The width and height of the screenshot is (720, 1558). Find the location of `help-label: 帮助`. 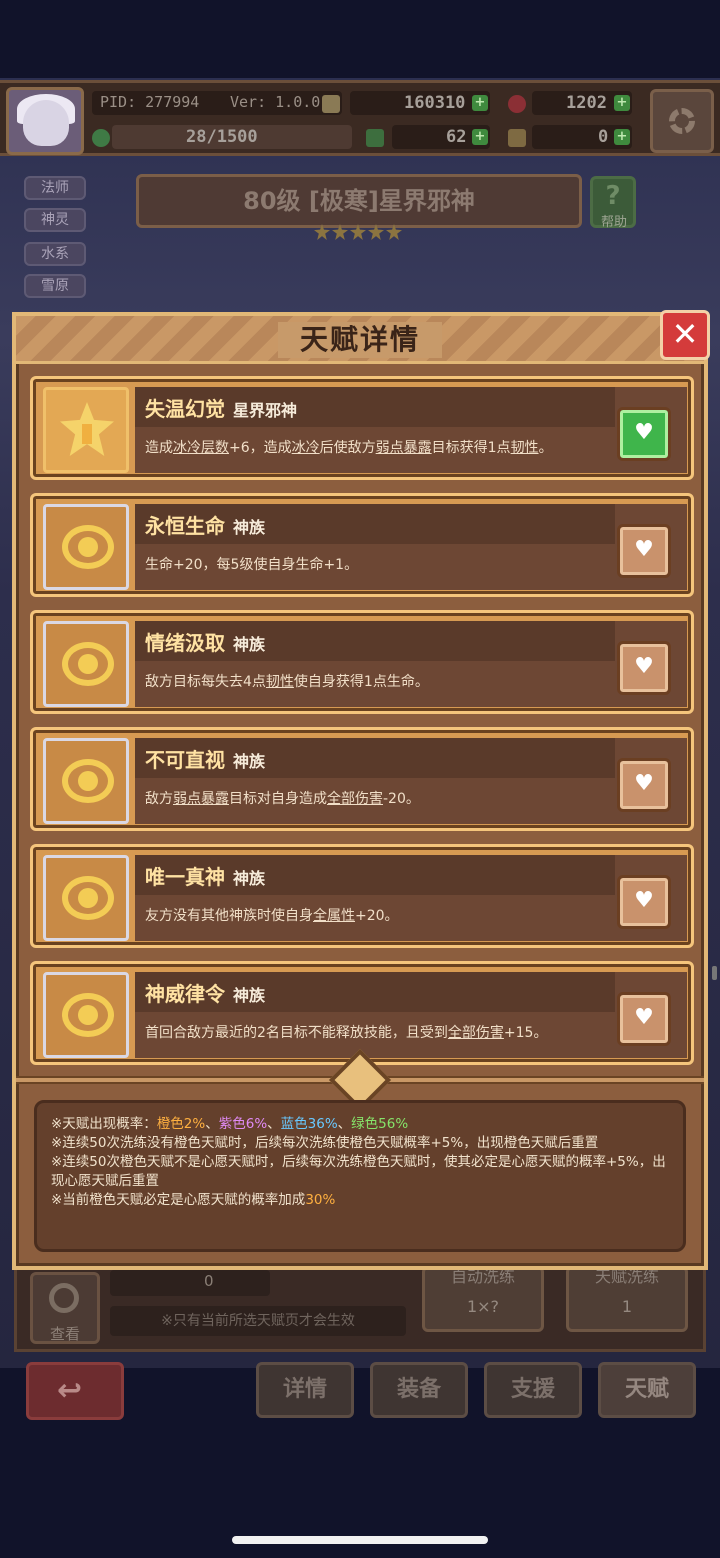

help-label: 帮助 is located at coordinates (613, 222).